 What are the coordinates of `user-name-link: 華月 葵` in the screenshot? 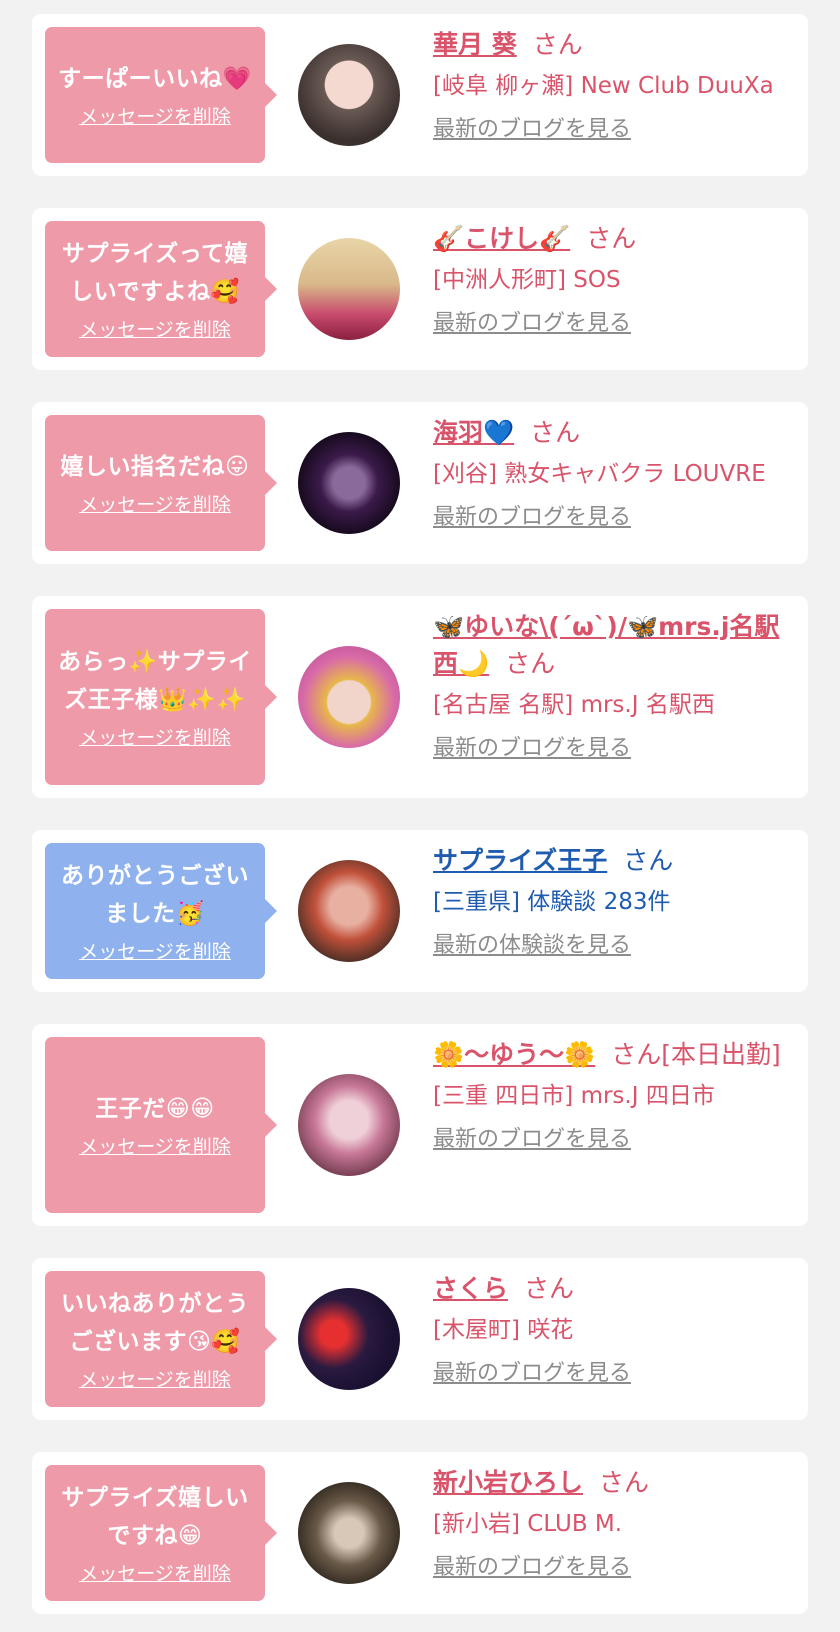 It's located at (475, 44).